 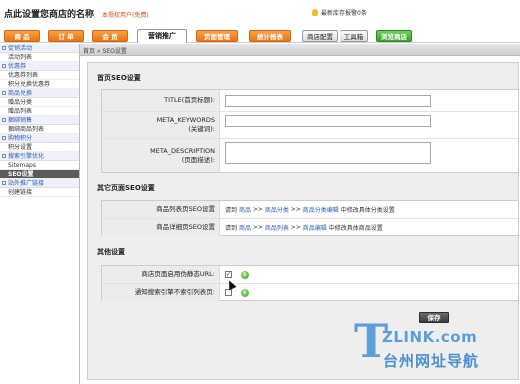 I want to click on keywords-row: META_KEYWORDS (关键词):, so click(x=310, y=125).